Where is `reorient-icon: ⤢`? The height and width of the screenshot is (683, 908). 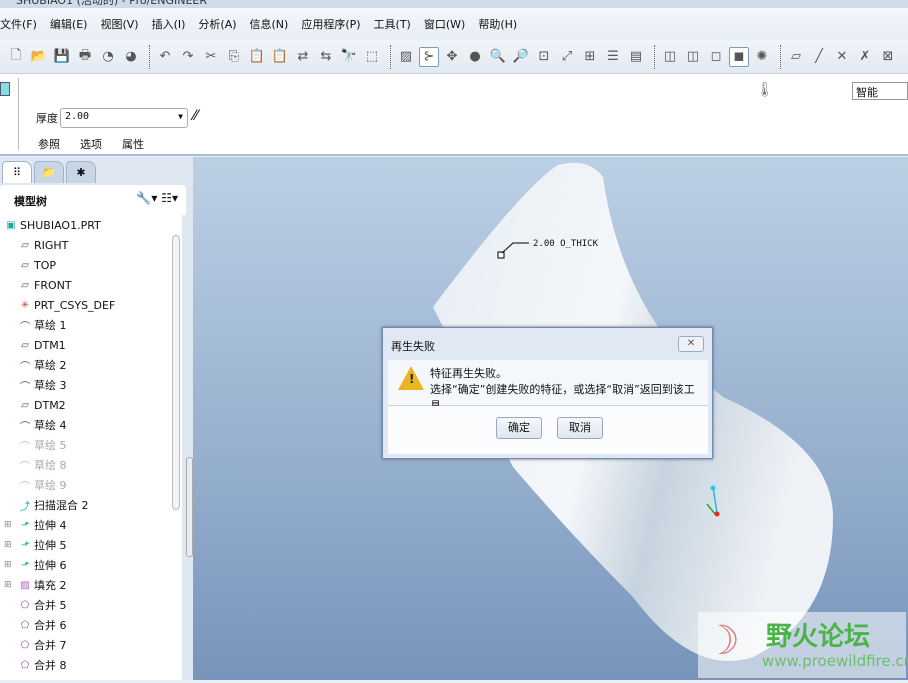 reorient-icon: ⤢ is located at coordinates (567, 57).